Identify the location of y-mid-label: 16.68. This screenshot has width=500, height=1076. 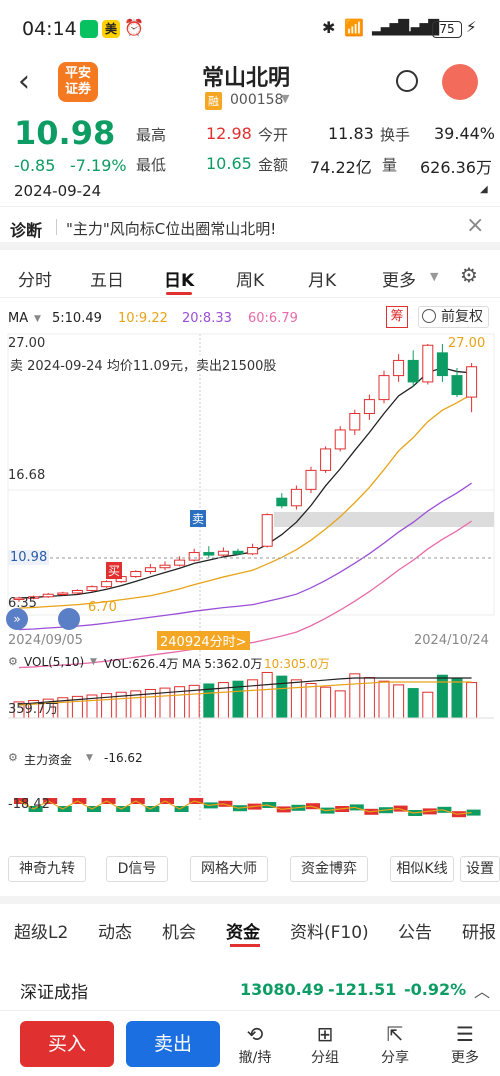
(27, 475).